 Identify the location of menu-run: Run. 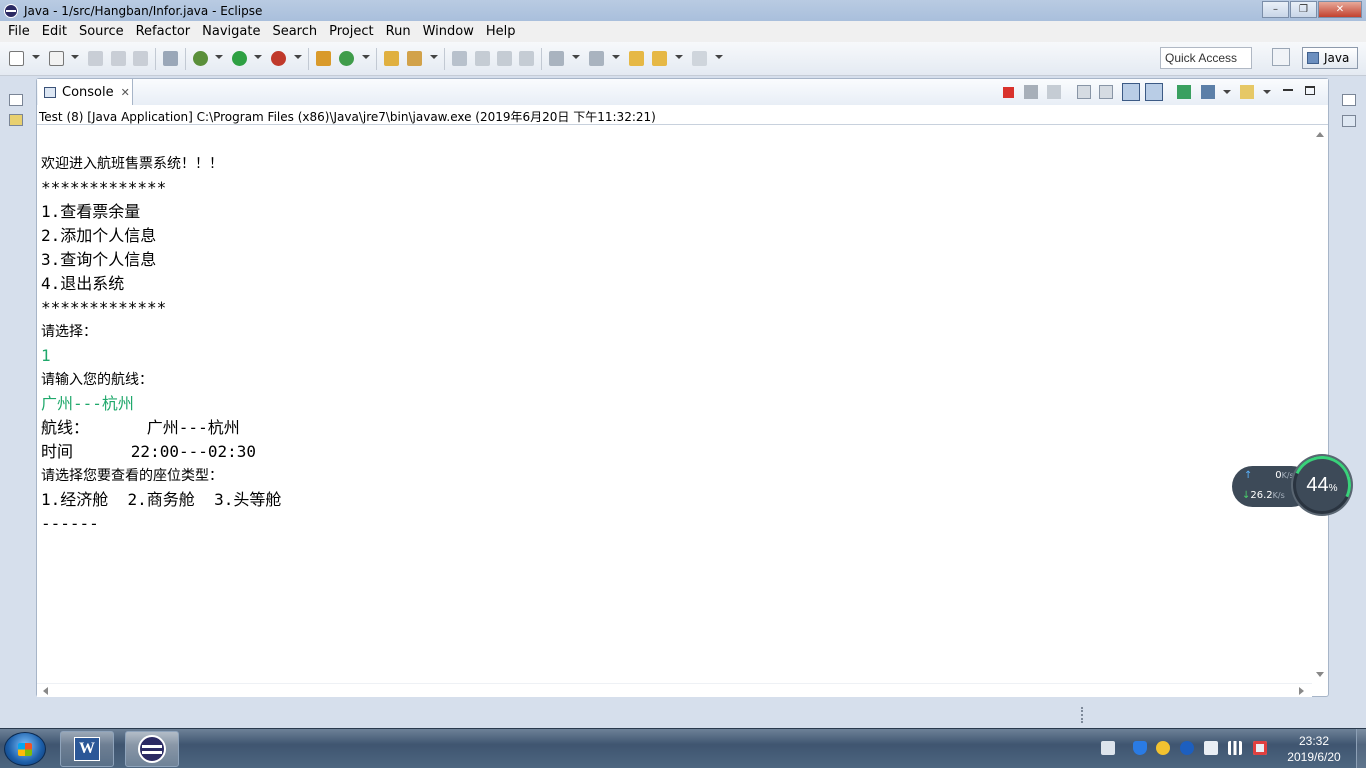
(398, 31).